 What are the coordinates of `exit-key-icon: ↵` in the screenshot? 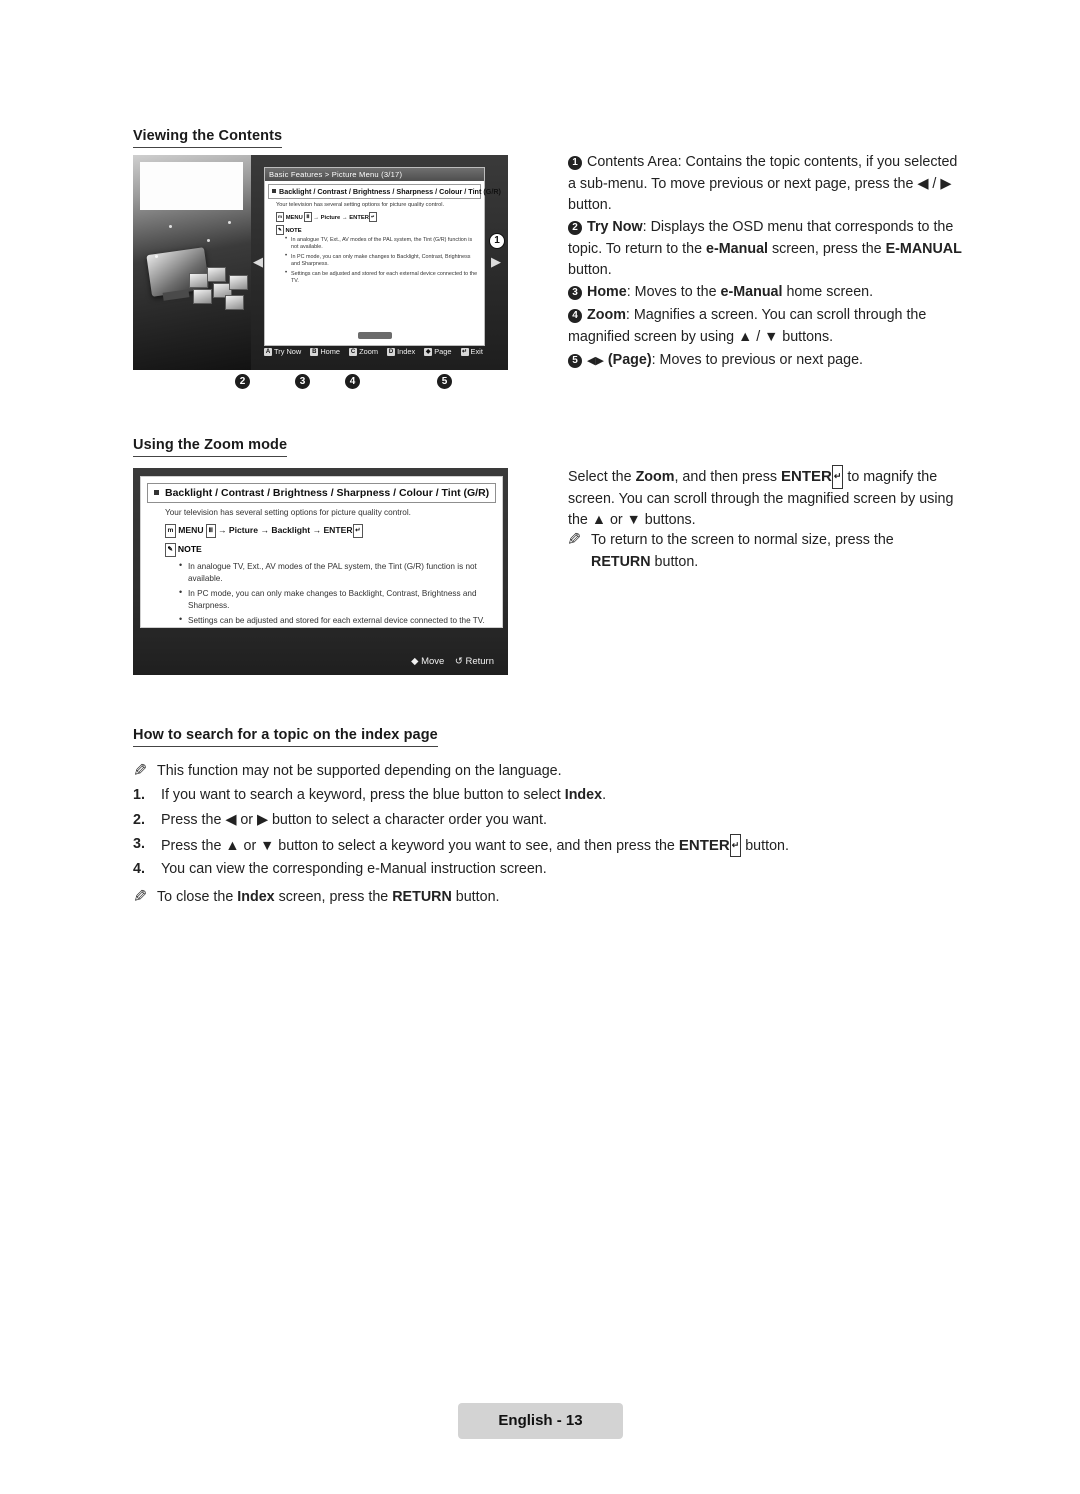 It's located at (464, 352).